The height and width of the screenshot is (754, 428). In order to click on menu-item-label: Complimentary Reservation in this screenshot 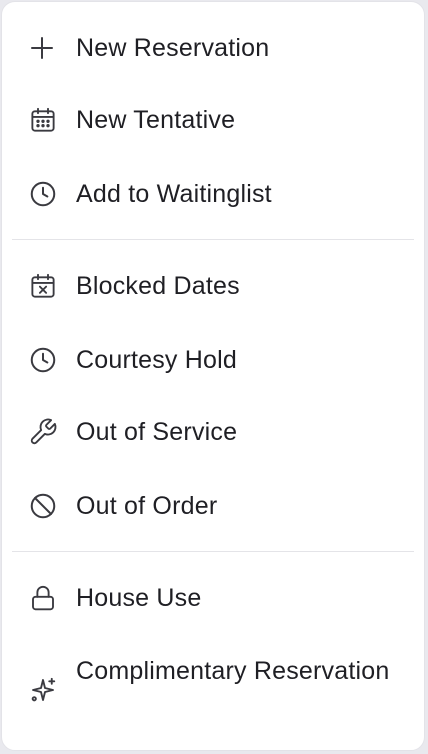, I will do `click(233, 671)`.